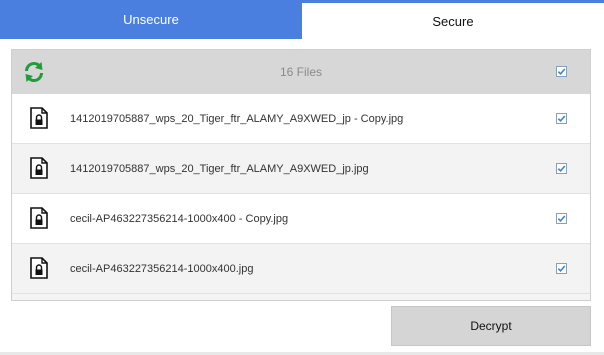 The image size is (604, 355). What do you see at coordinates (162, 269) in the screenshot?
I see `file-name: cecil-AP463227356214-1000x400.jpg` at bounding box center [162, 269].